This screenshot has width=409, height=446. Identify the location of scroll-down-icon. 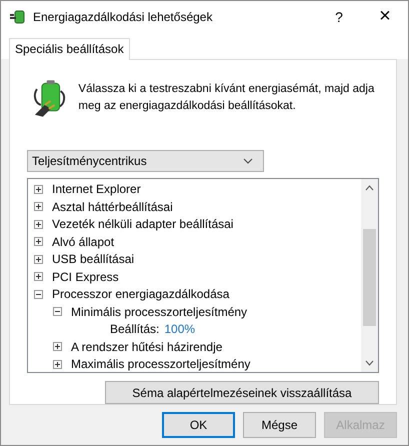
(369, 363).